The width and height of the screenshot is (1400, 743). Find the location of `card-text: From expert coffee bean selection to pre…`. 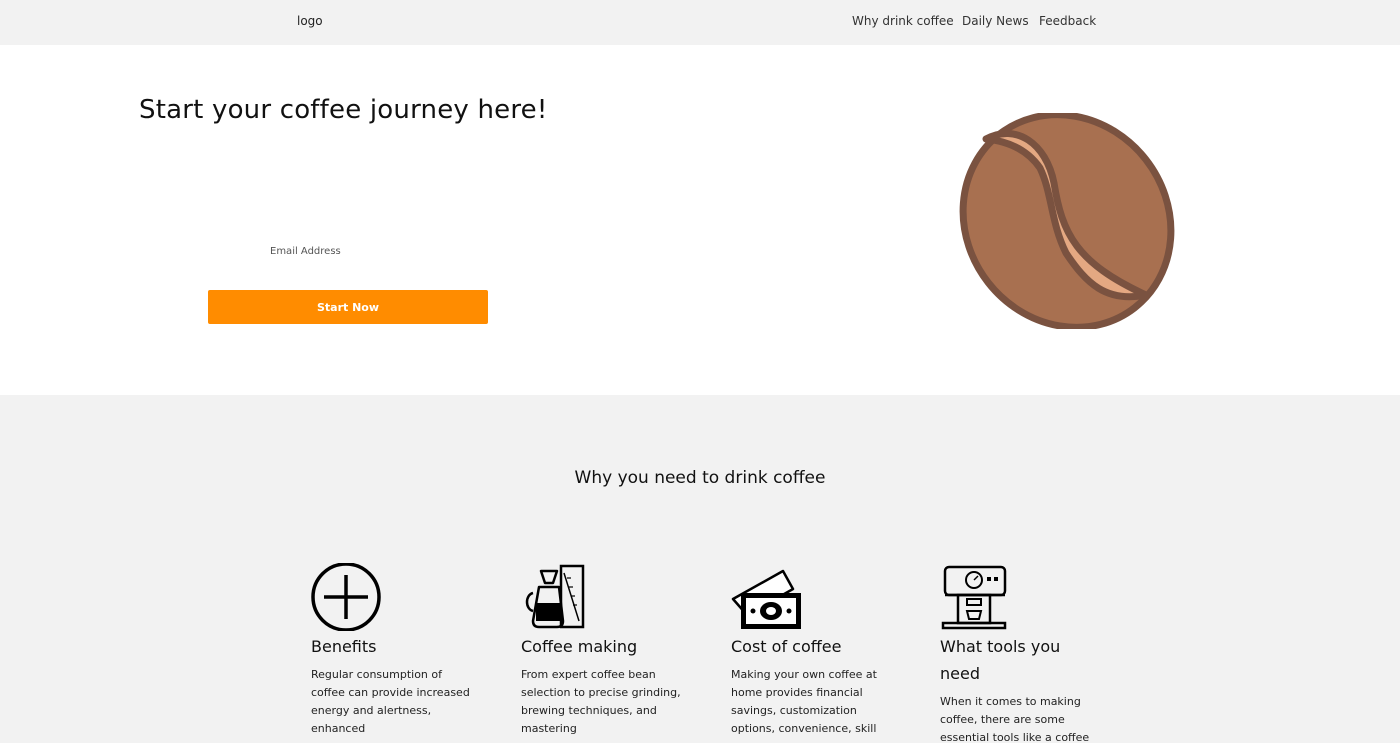

card-text: From expert coffee bean selection to pre… is located at coordinates (601, 701).